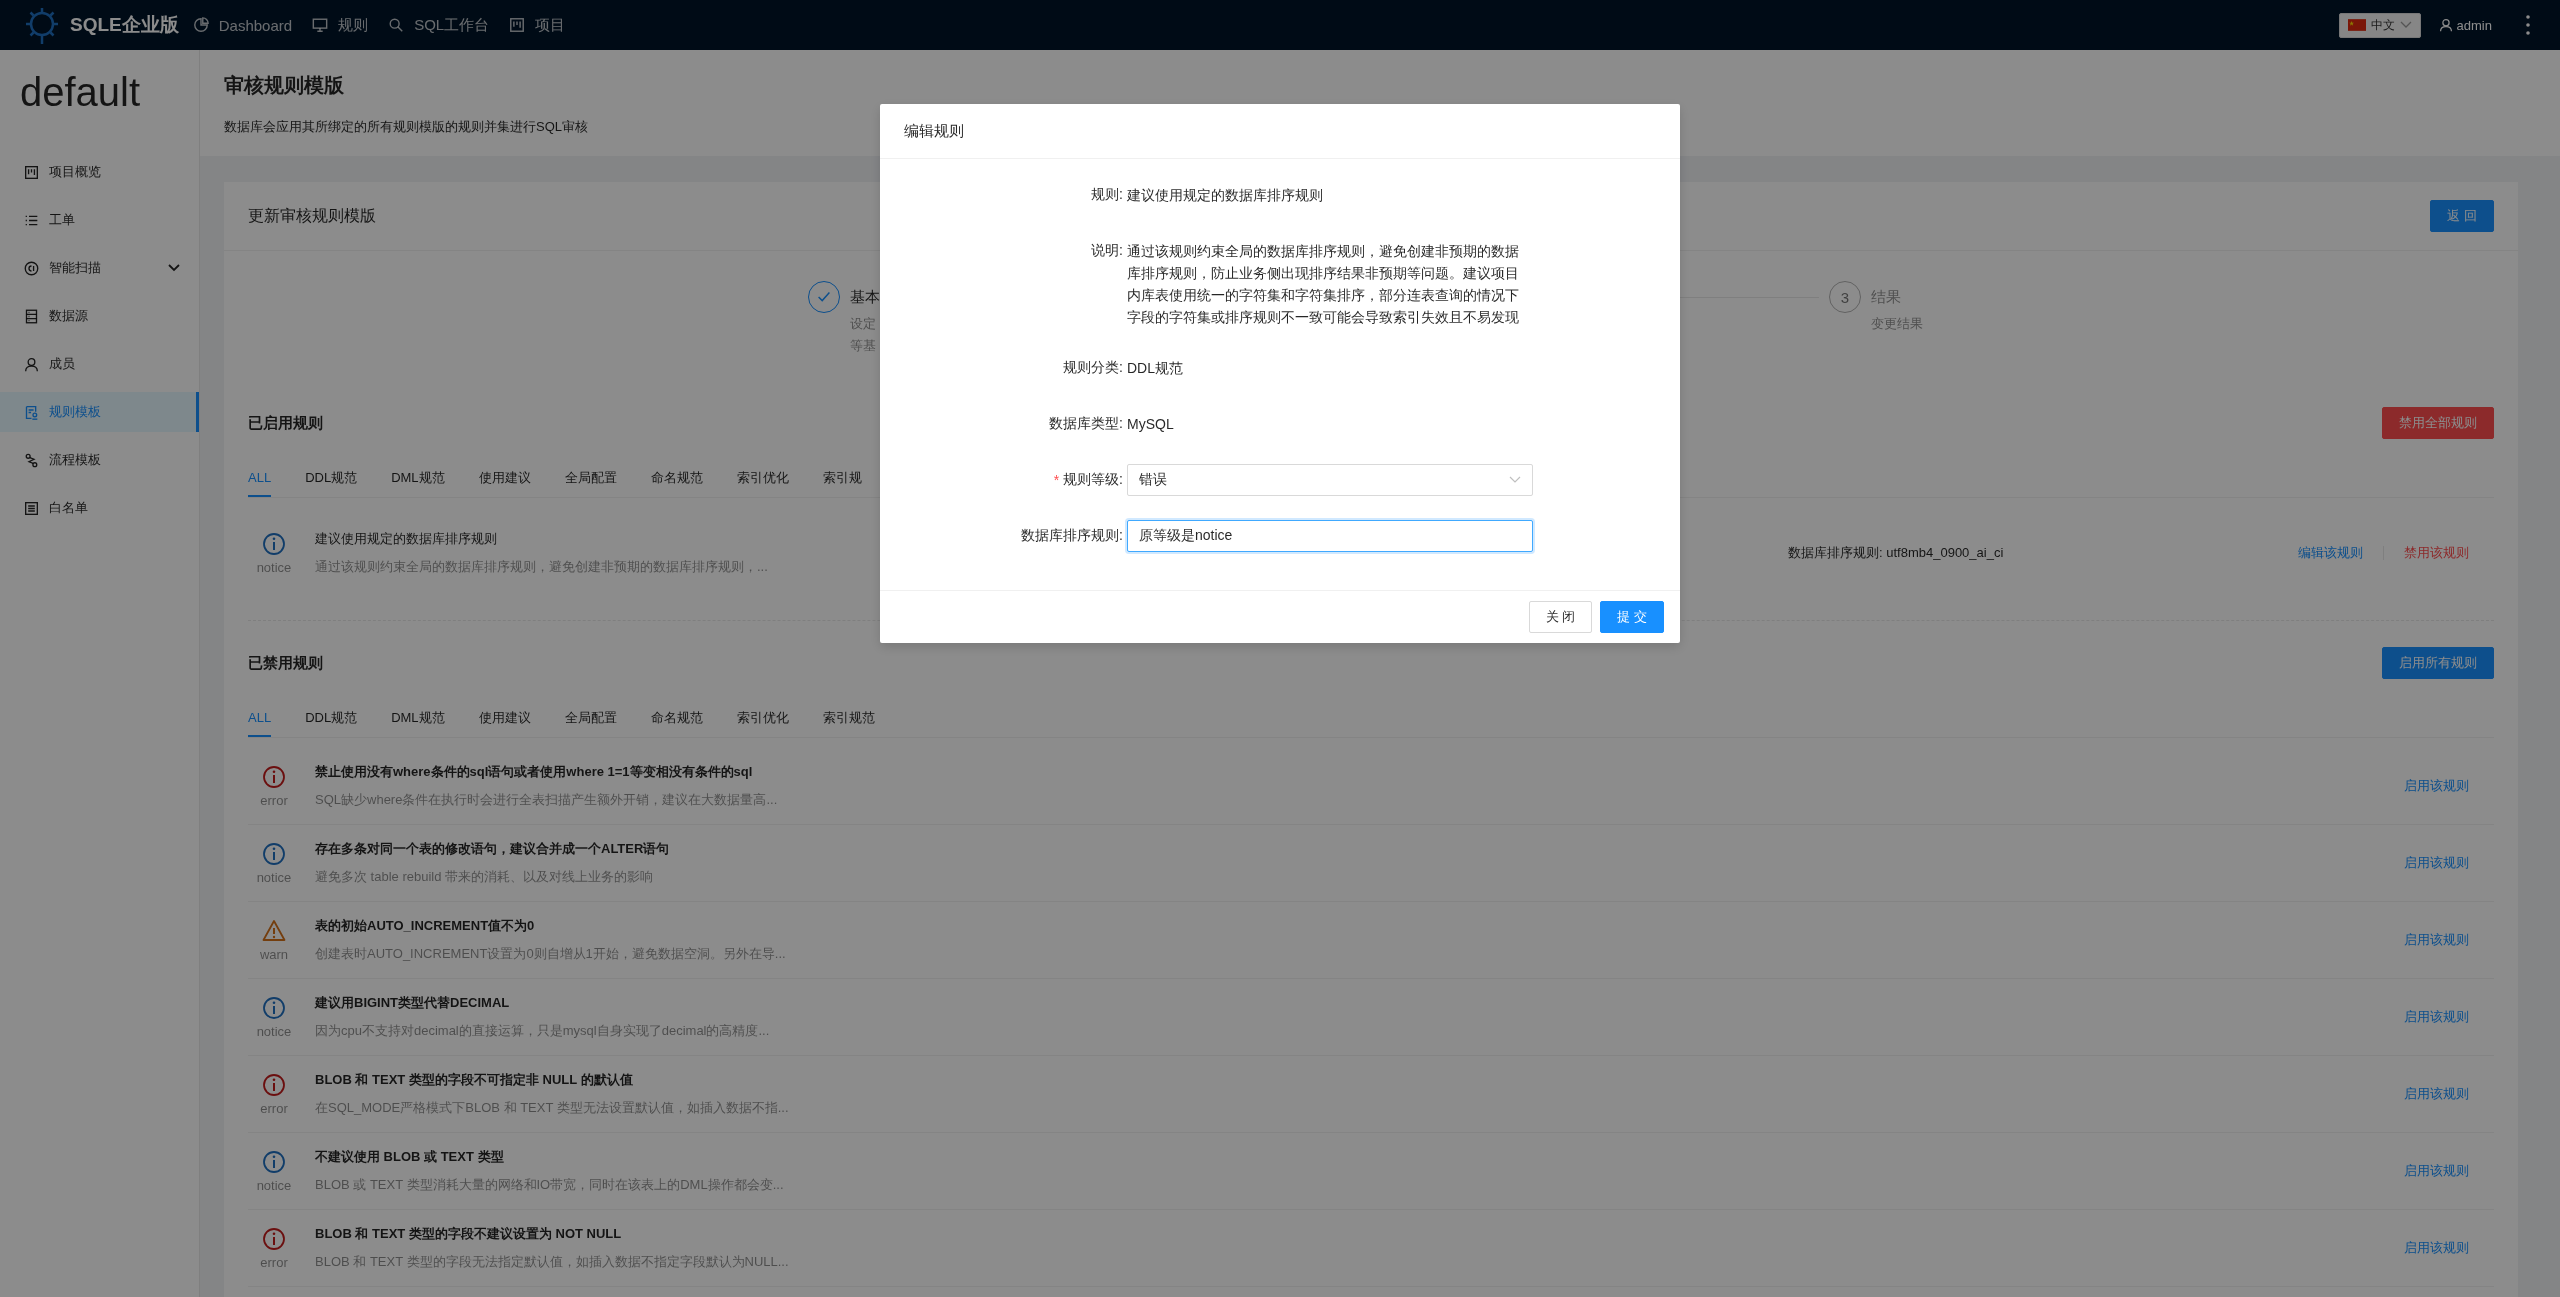  What do you see at coordinates (284, 85) in the screenshot?
I see `page-title: 审核规则模版` at bounding box center [284, 85].